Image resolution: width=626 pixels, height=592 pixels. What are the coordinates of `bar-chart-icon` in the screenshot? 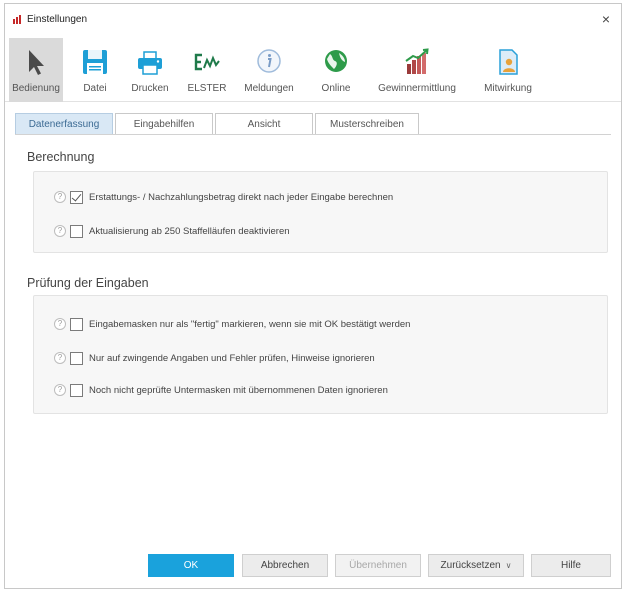 It's located at (417, 61).